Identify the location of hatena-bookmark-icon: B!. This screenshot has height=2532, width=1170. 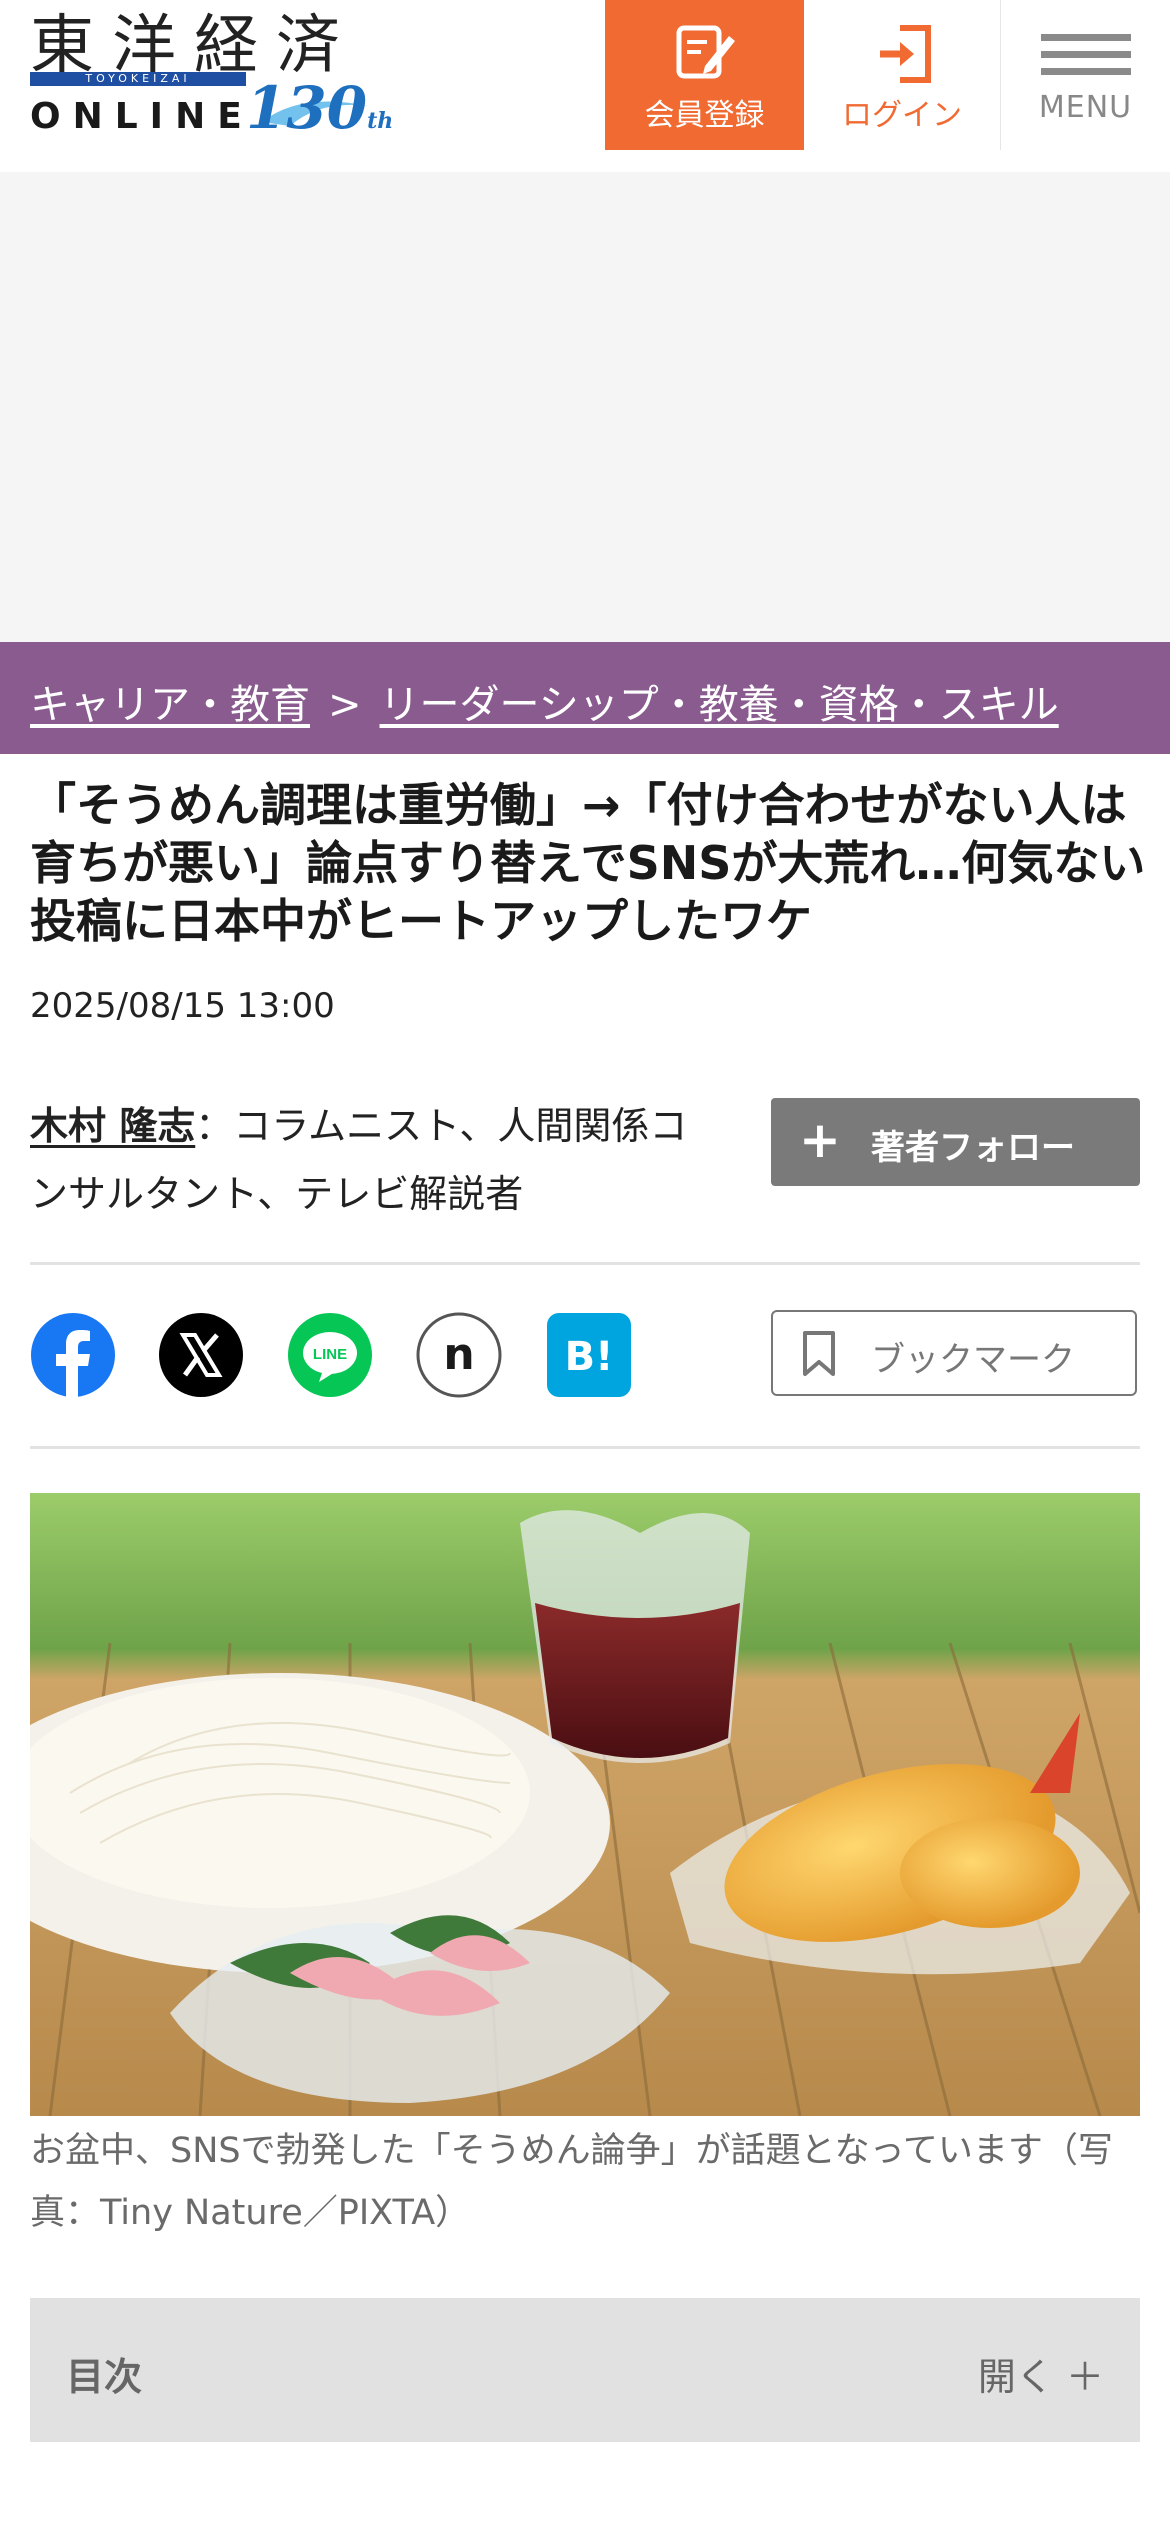
(589, 1355).